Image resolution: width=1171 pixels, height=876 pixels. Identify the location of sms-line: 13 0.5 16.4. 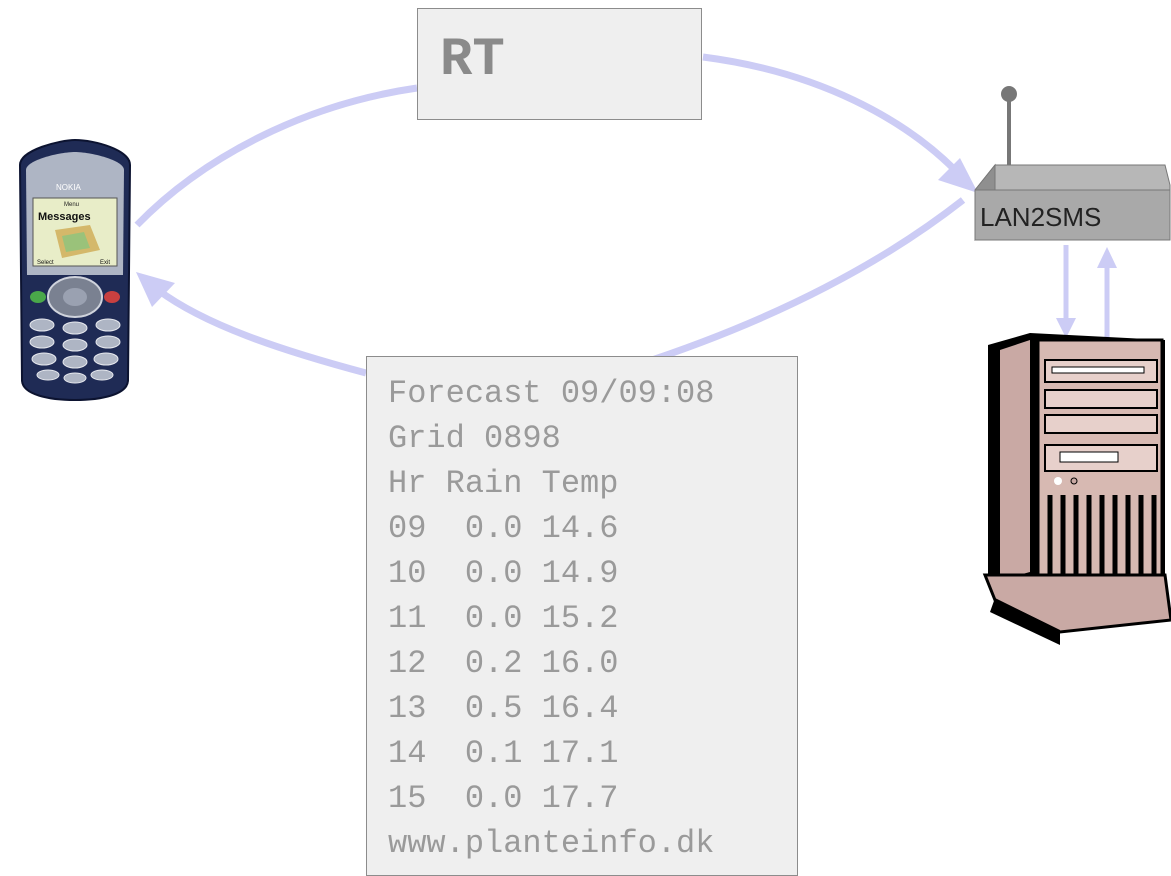
(503, 708).